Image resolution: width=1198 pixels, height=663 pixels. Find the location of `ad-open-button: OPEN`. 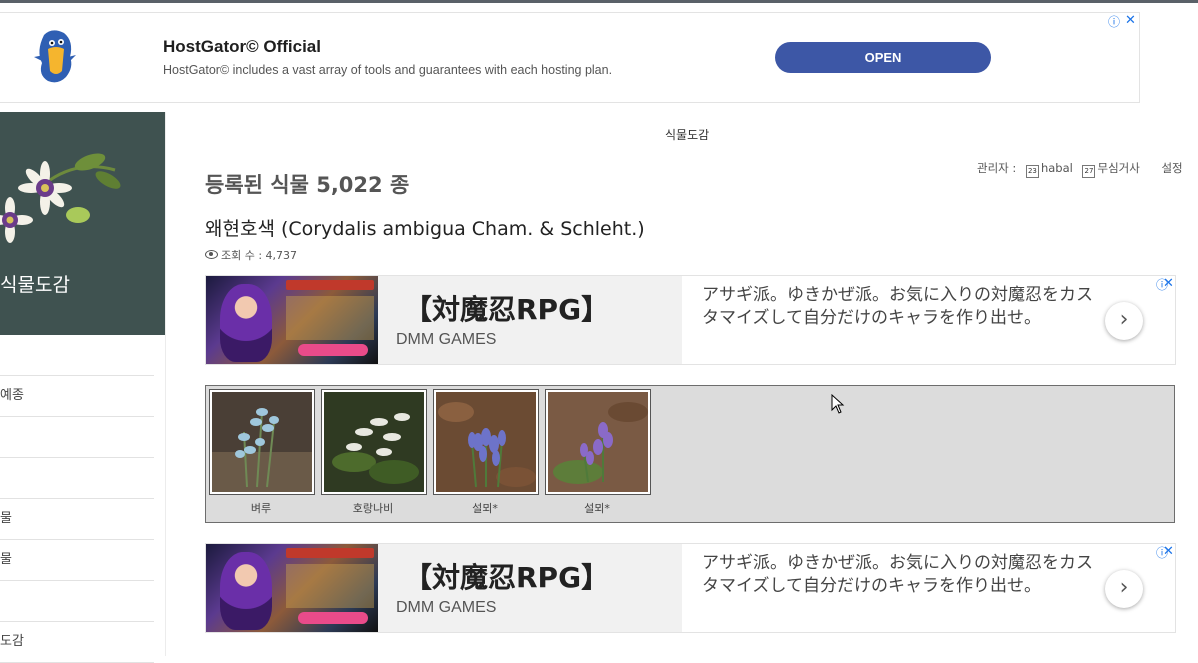

ad-open-button: OPEN is located at coordinates (883, 57).